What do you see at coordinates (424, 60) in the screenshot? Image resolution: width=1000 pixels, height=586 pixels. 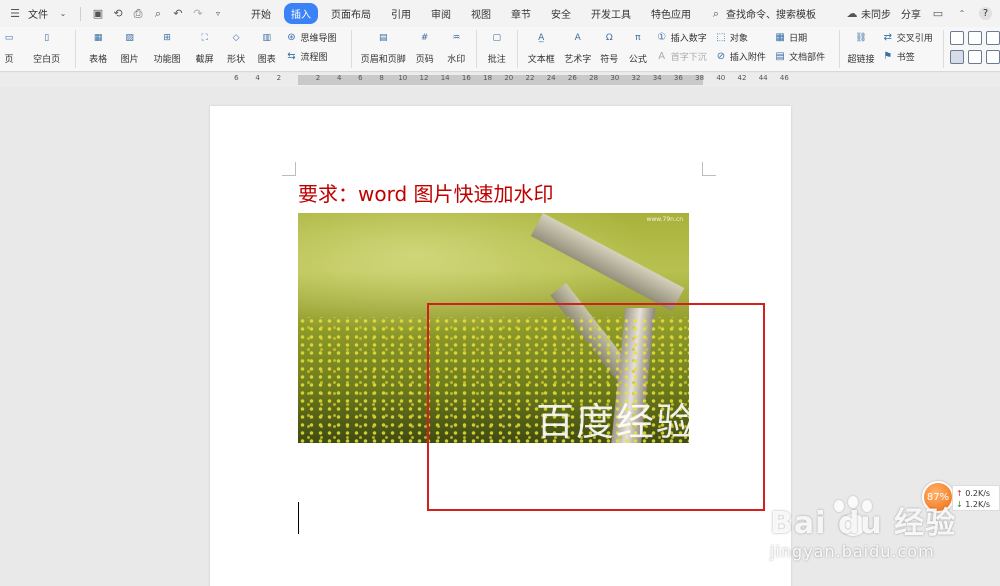 I see `page-number-label: 页码` at bounding box center [424, 60].